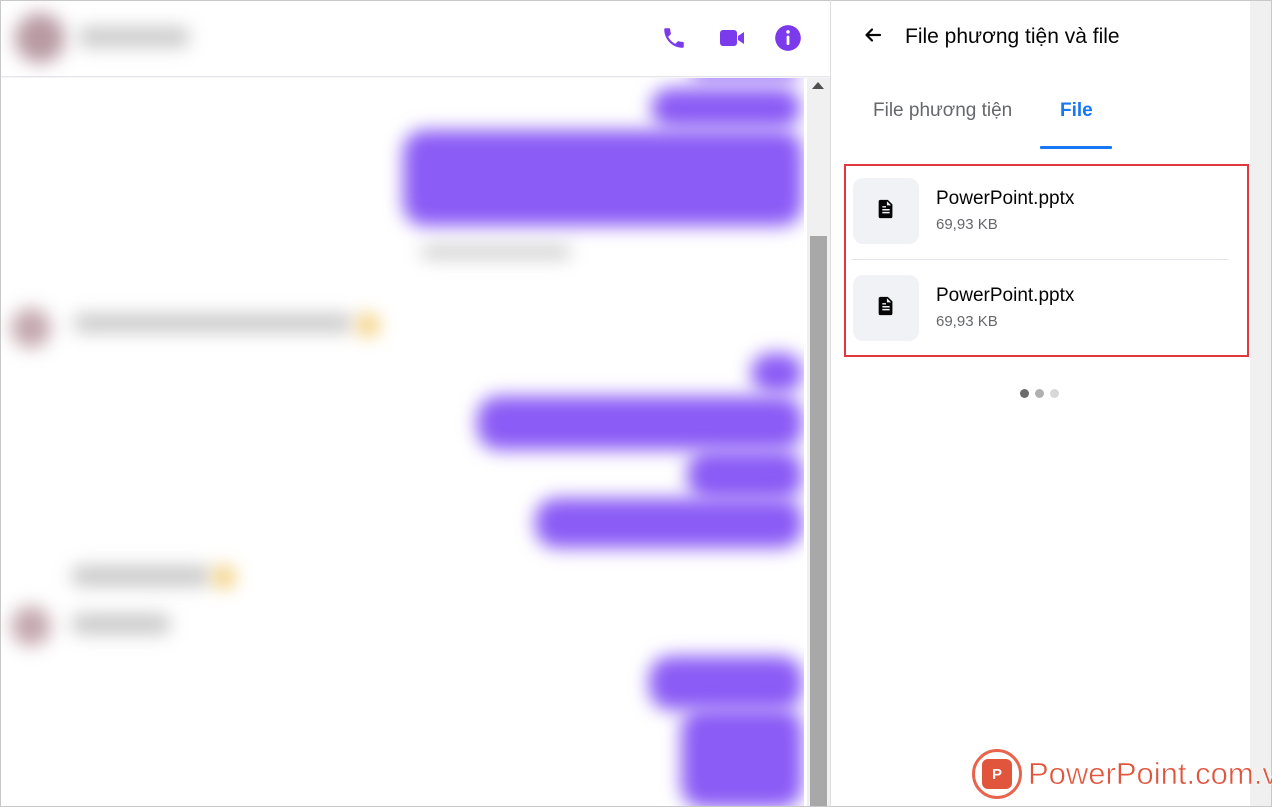 This screenshot has height=807, width=1272. I want to click on logo-text: PowerPoint.com.vn, so click(1150, 774).